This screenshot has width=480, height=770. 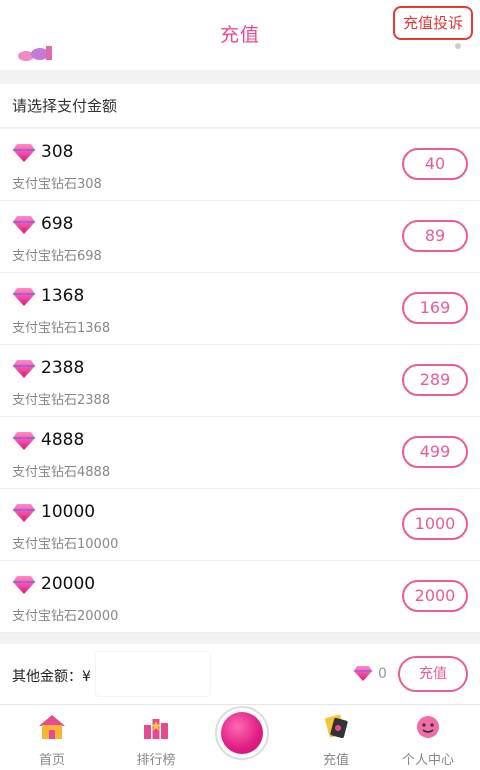 I want to click on price-button: 2000, so click(x=435, y=596).